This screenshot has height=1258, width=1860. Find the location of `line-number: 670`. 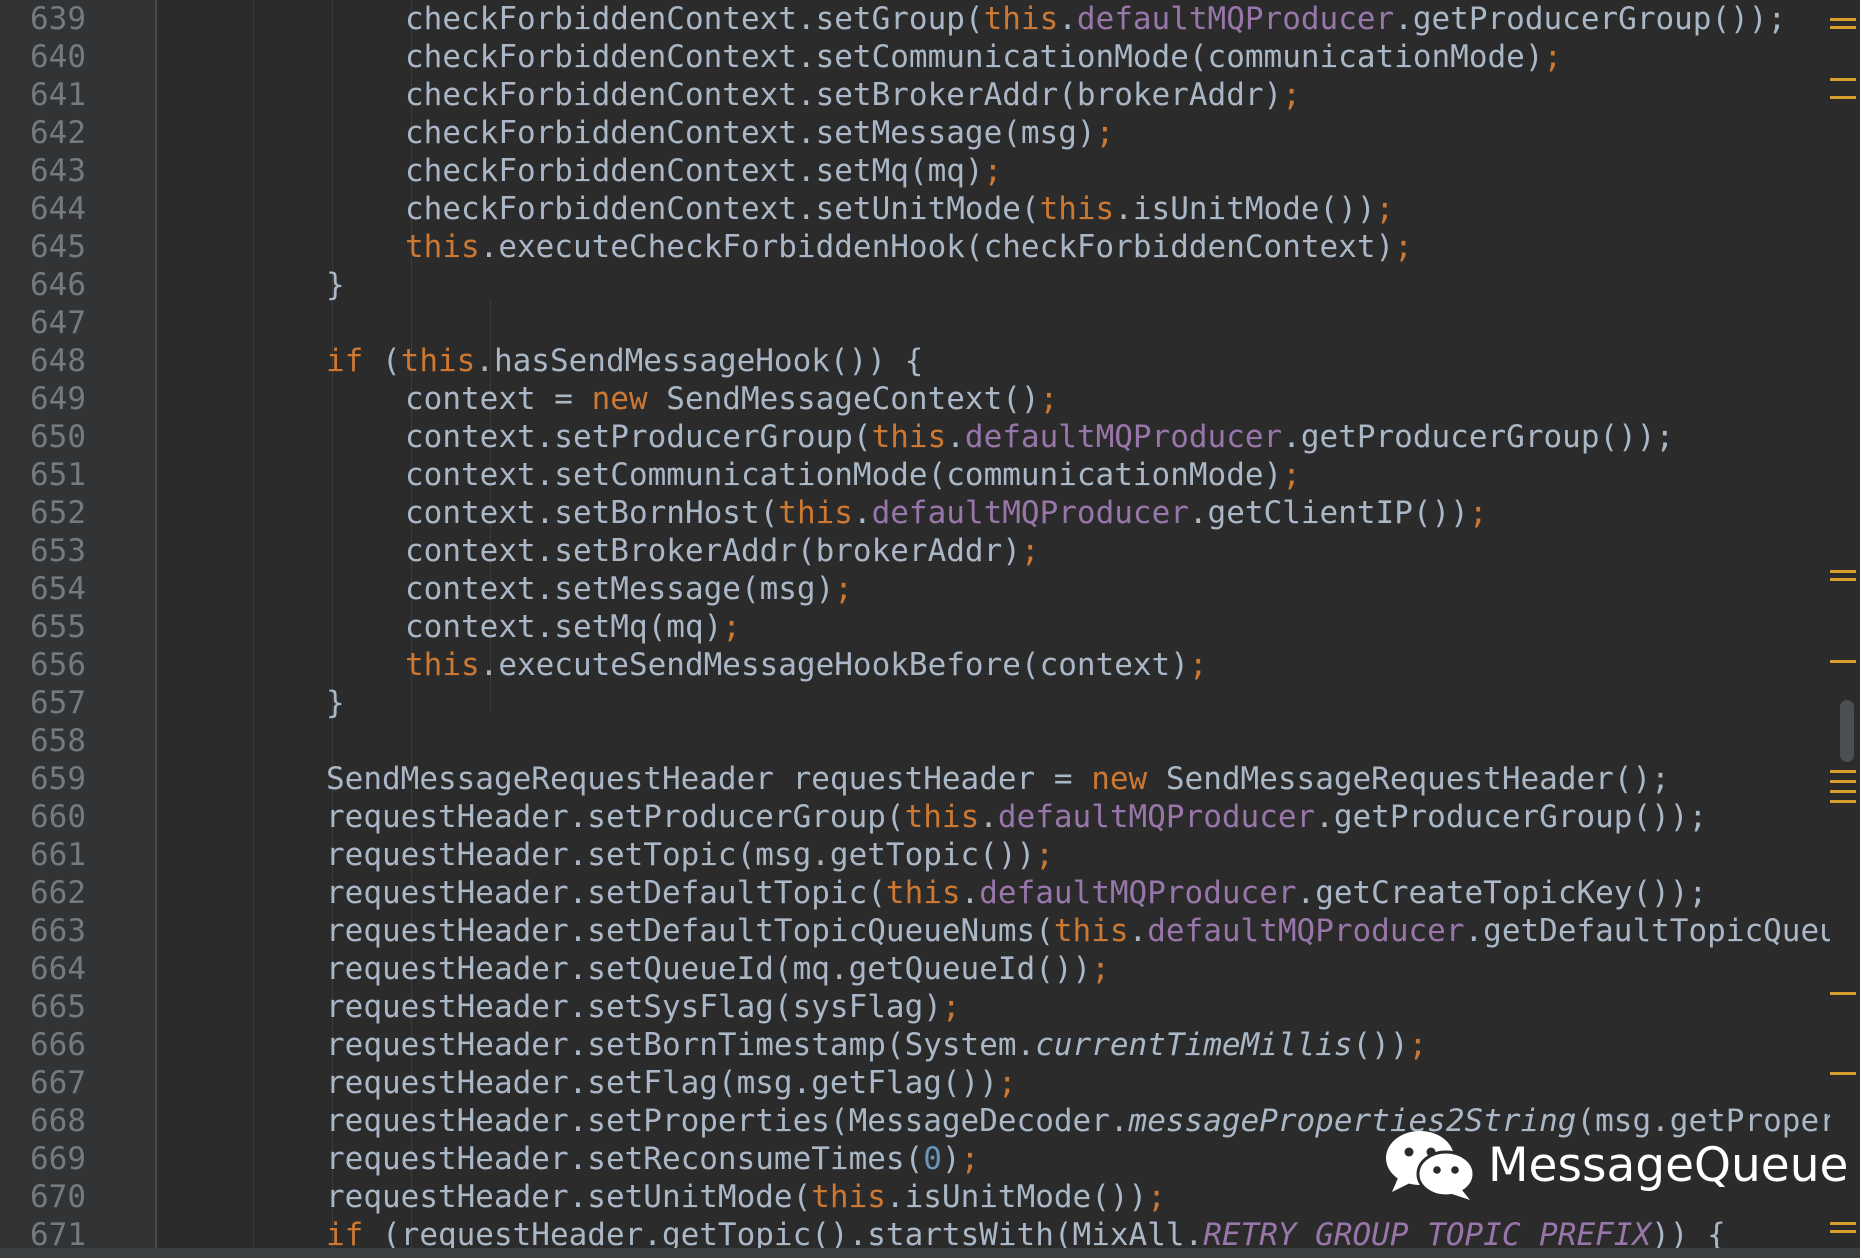

line-number: 670 is located at coordinates (43, 1197).